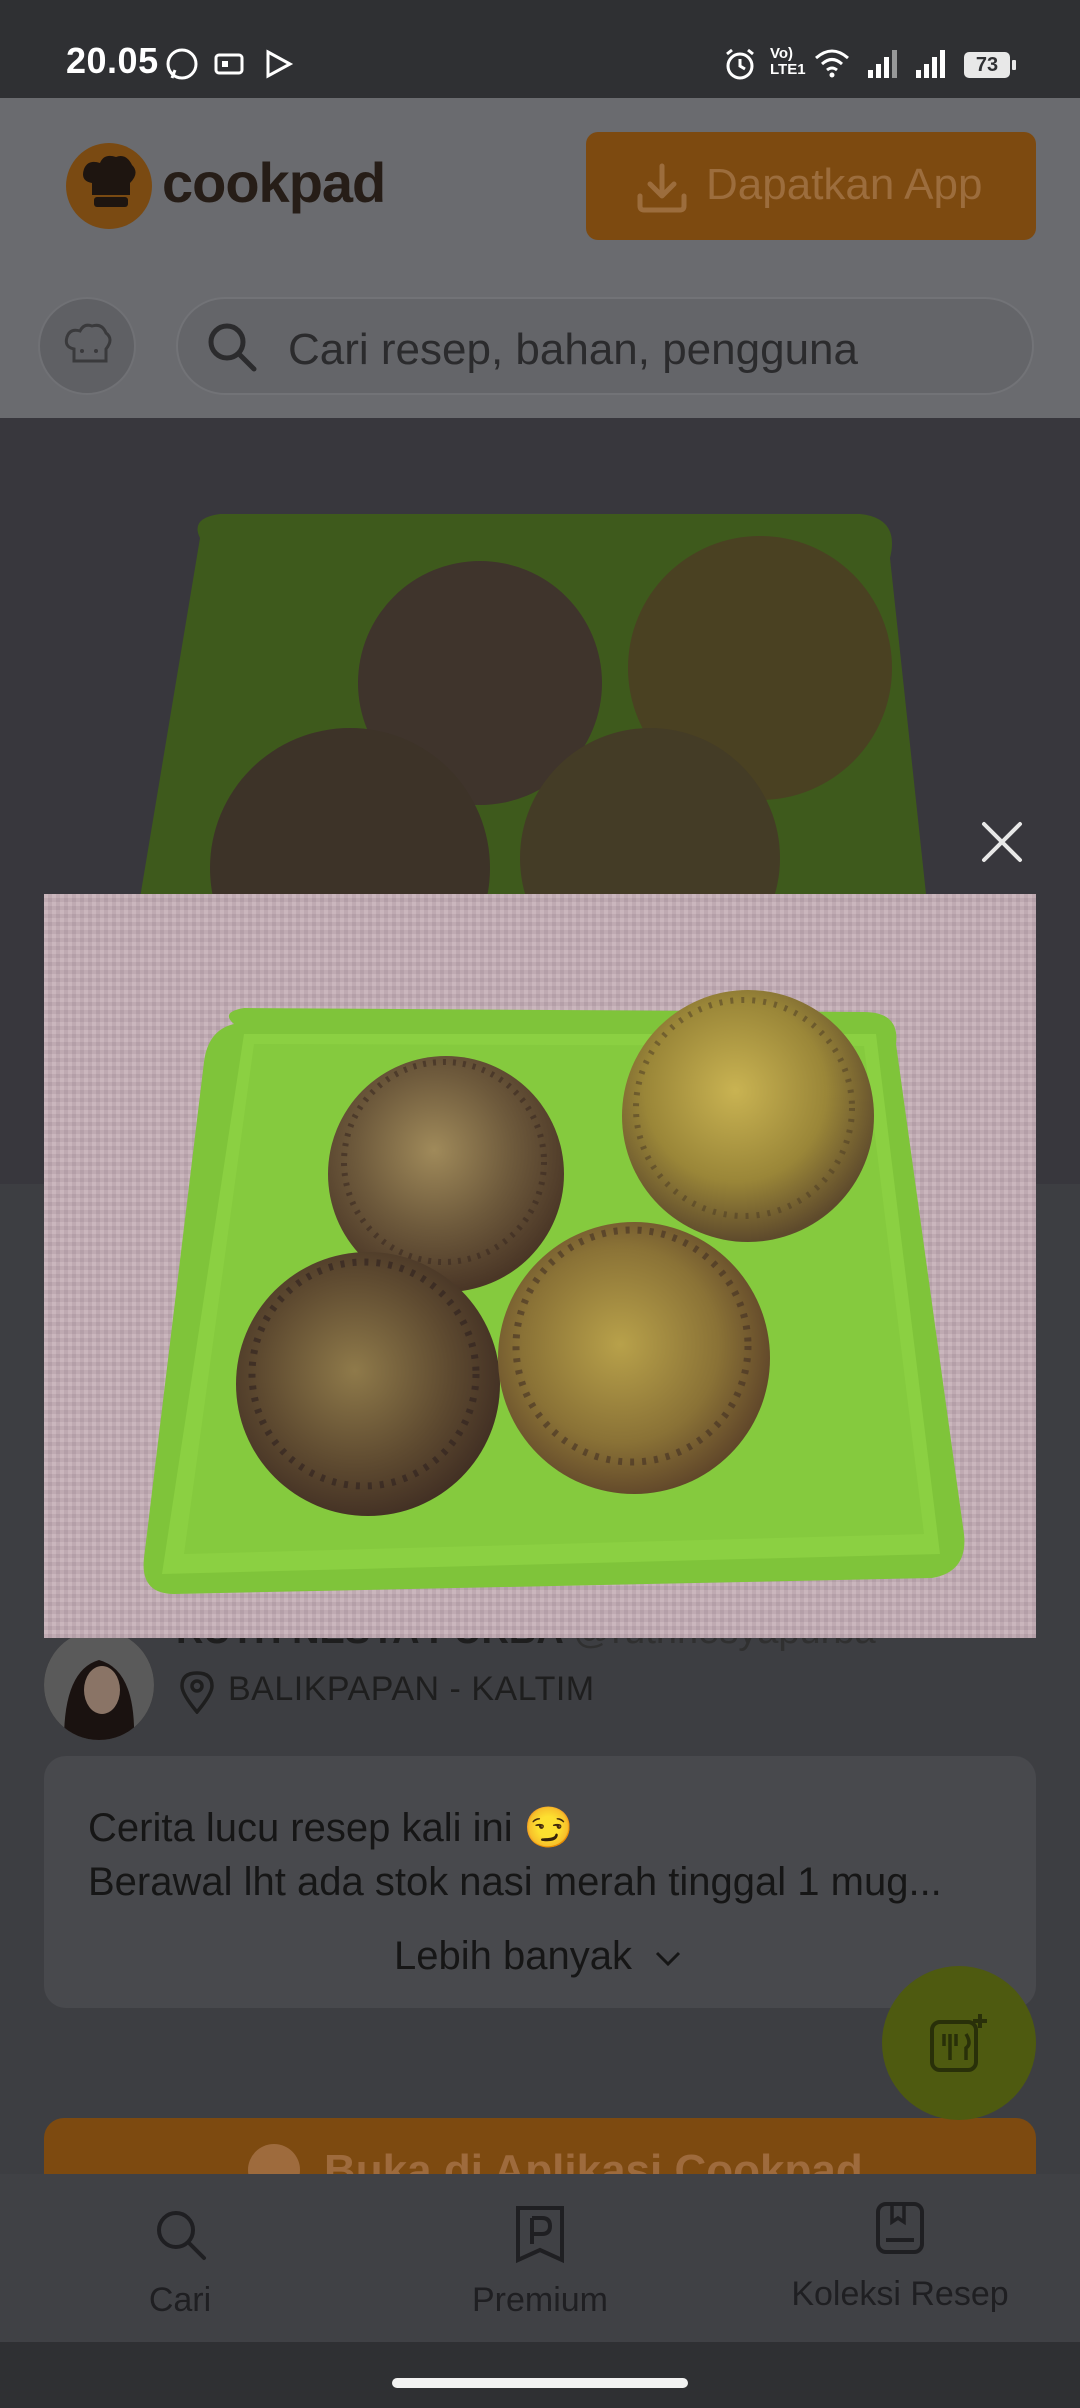 The image size is (1080, 2408). Describe the element at coordinates (832, 63) in the screenshot. I see `wifi-icon` at that location.